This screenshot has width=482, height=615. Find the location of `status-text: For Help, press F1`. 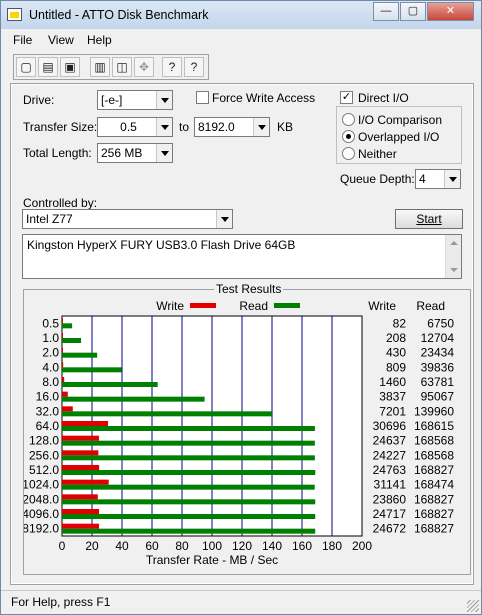

status-text: For Help, press F1 is located at coordinates (61, 602).